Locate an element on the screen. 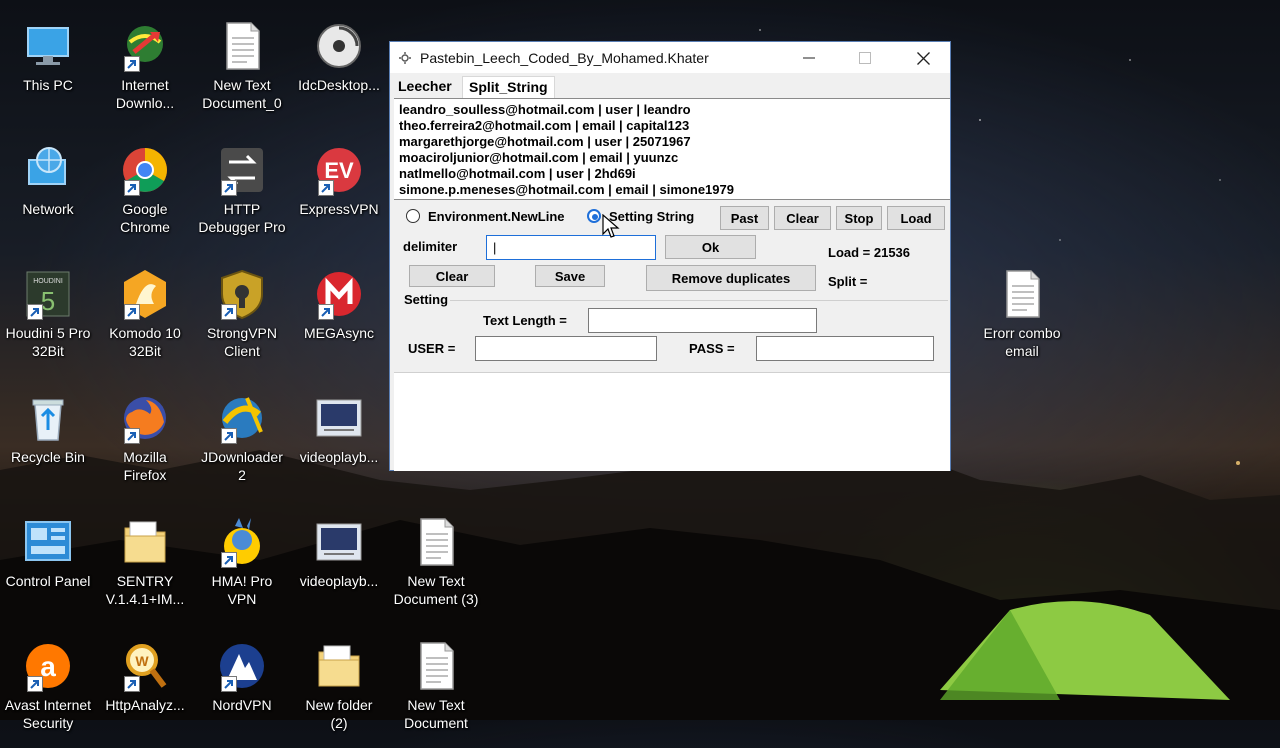 The width and height of the screenshot is (1280, 748). text-document-icon is located at coordinates (436, 666).